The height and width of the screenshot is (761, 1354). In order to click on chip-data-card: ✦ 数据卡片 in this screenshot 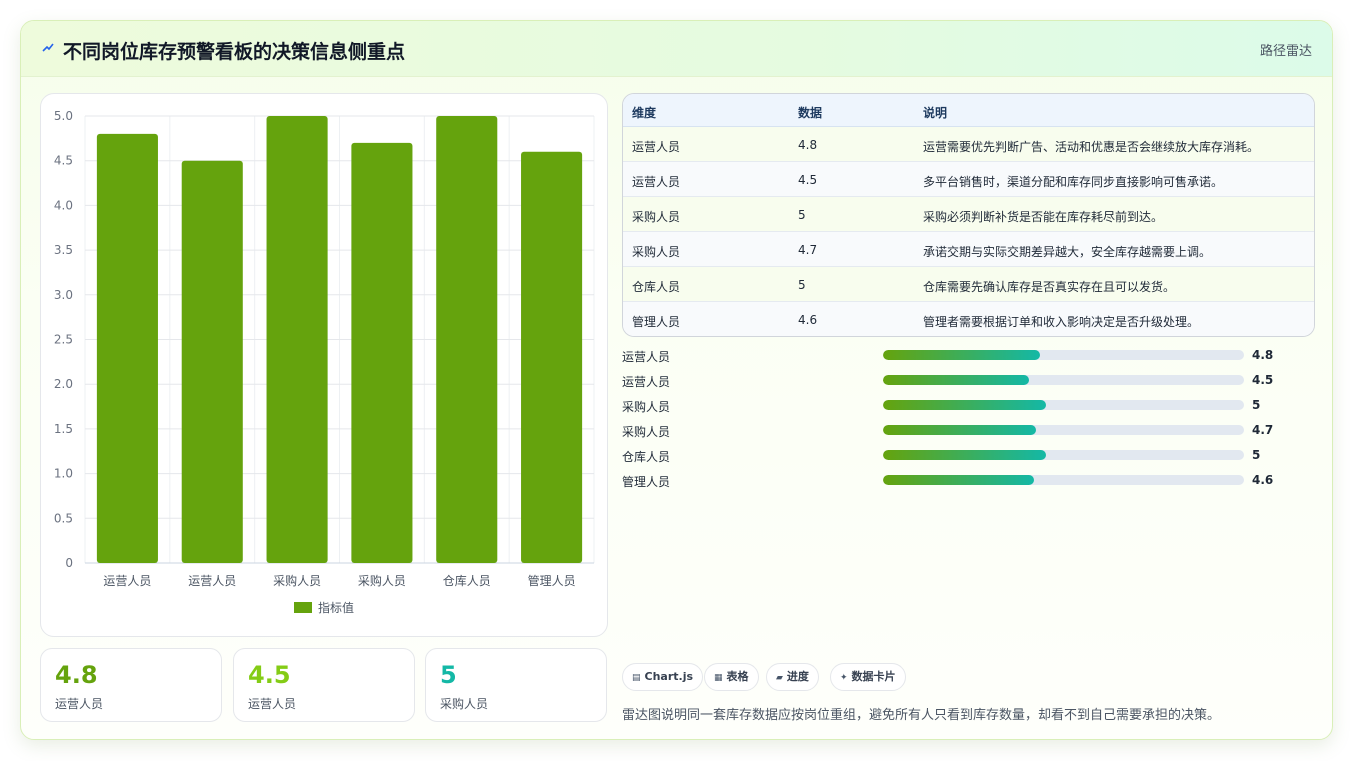, I will do `click(868, 677)`.